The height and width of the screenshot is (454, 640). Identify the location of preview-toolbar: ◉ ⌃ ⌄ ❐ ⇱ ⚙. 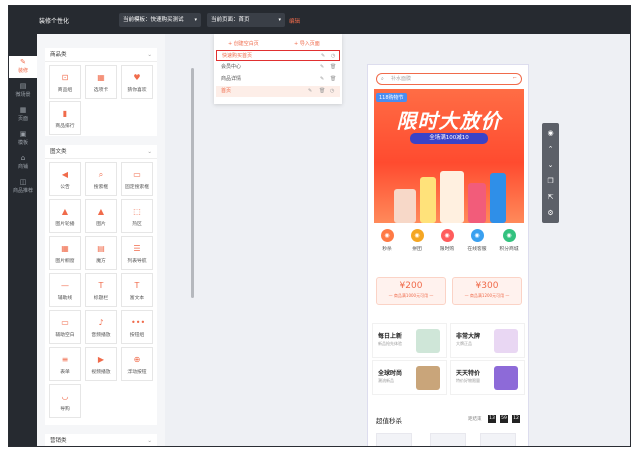
(550, 173).